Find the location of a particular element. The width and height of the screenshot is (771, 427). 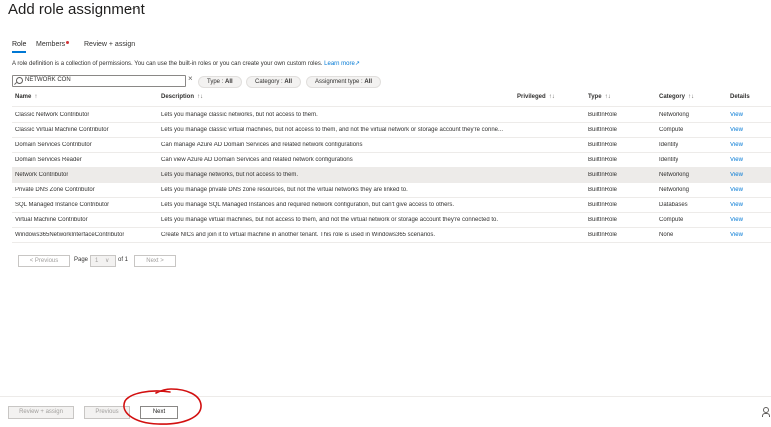

person-icon is located at coordinates (766, 412).